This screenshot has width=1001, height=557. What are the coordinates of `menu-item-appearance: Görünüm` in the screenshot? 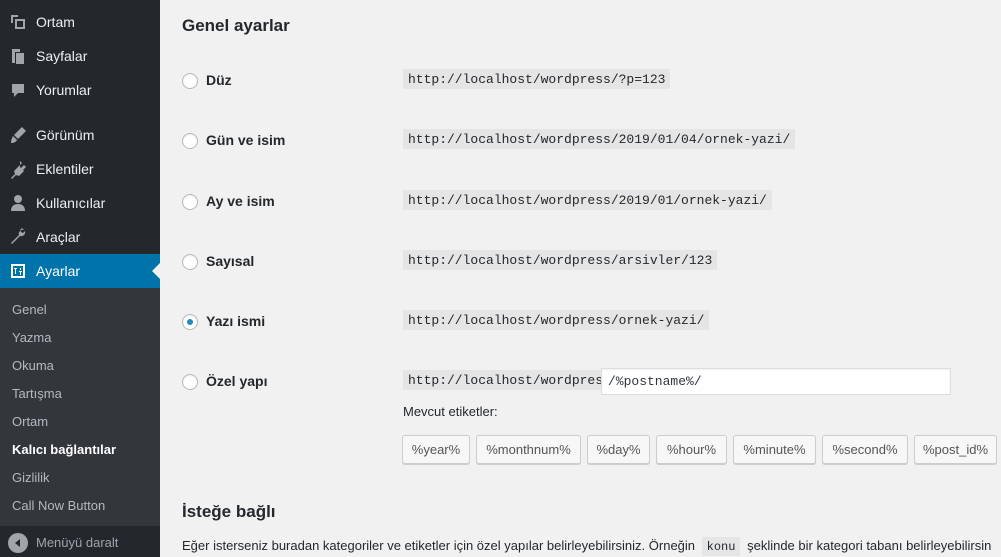 It's located at (80, 135).